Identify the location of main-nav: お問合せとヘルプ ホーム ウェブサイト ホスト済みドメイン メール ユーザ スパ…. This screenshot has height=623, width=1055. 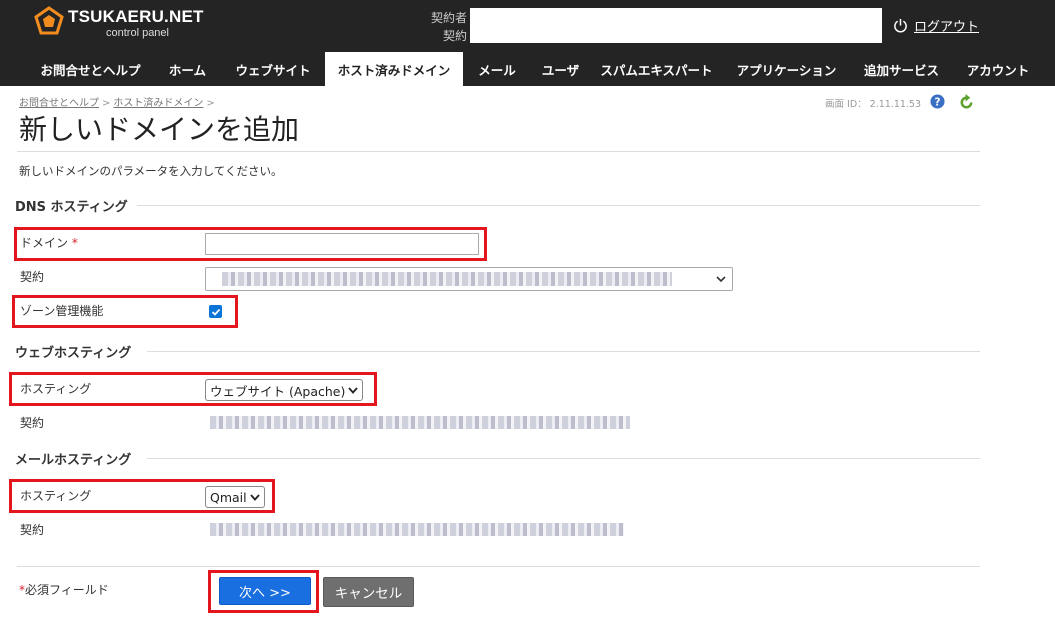
(527, 69).